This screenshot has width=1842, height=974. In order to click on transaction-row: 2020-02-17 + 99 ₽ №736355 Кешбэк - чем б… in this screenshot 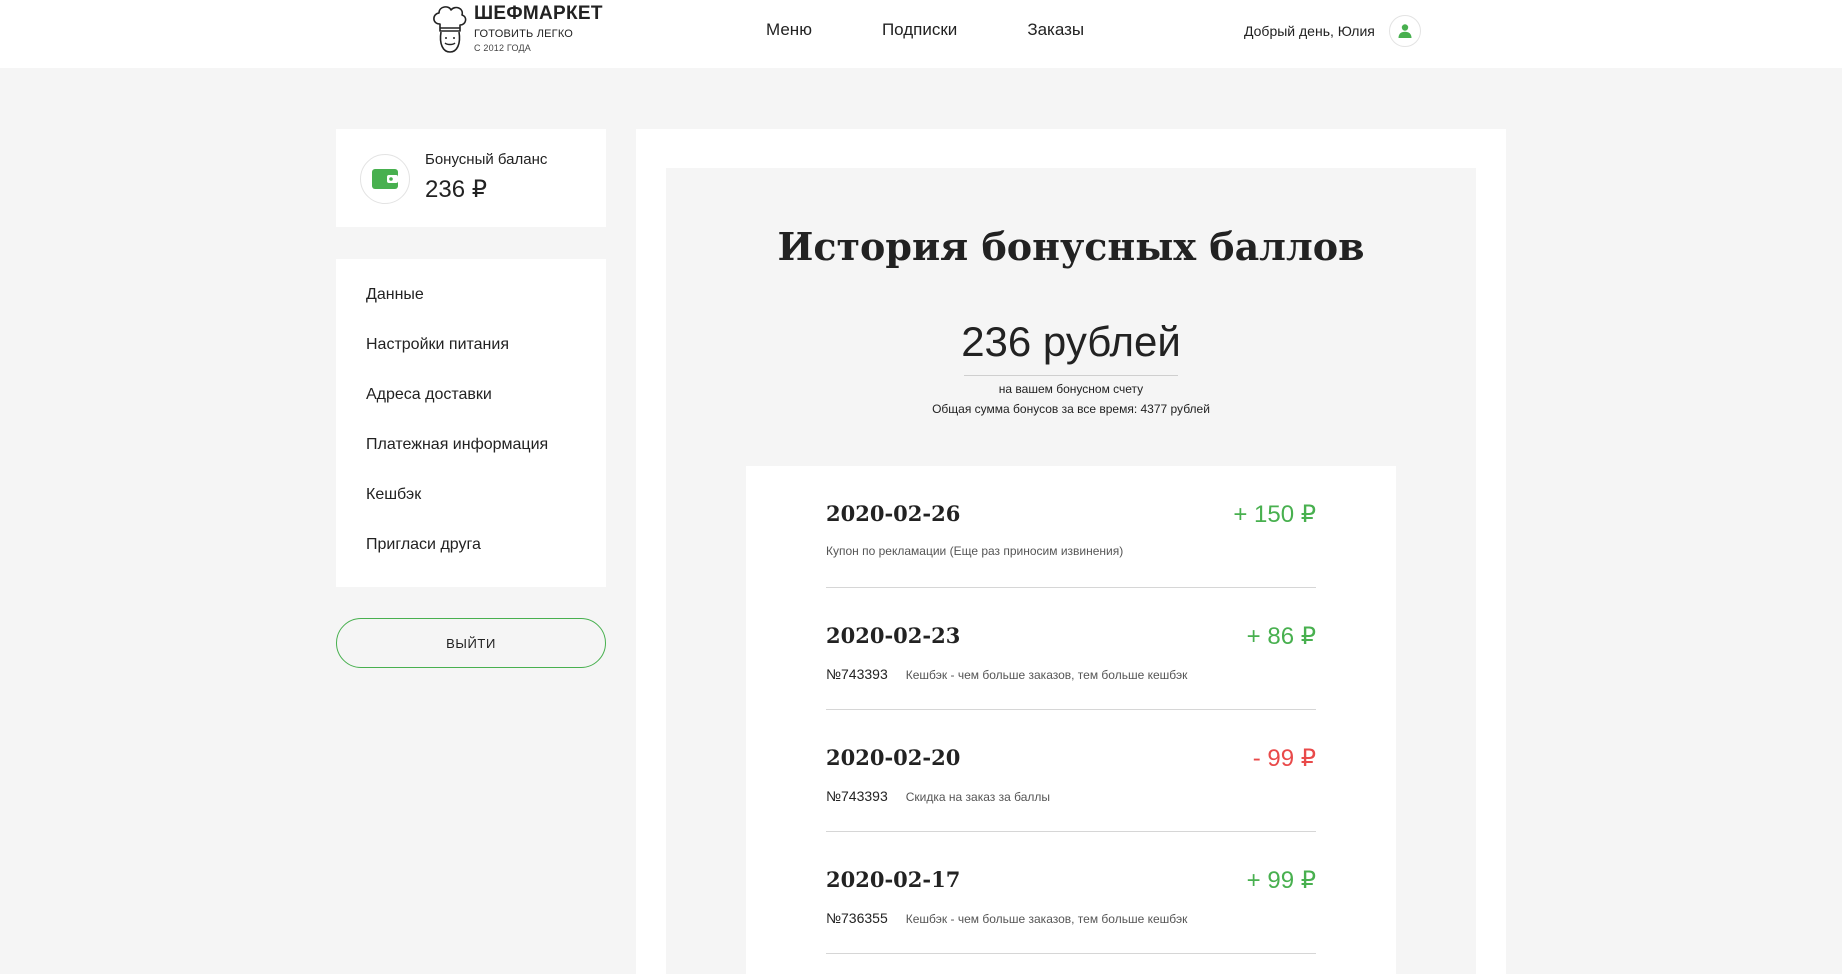, I will do `click(1071, 893)`.